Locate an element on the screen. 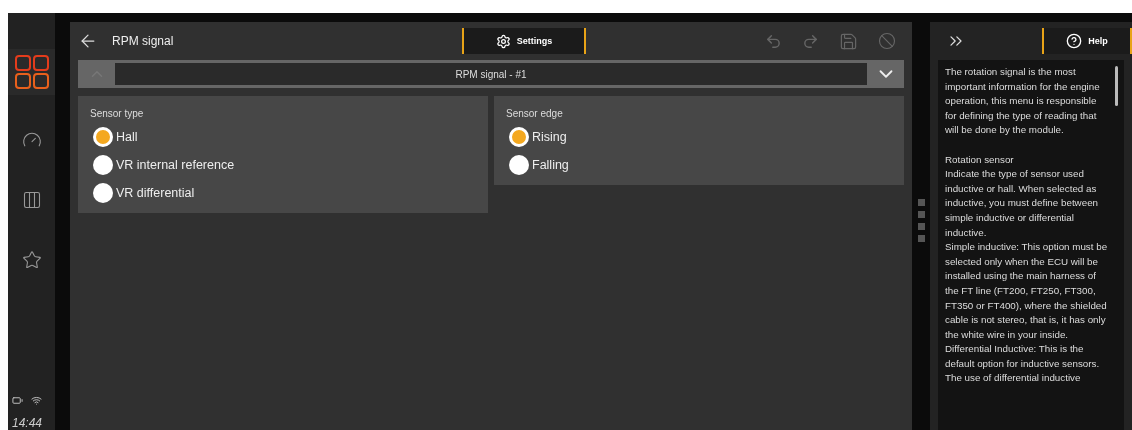  help-text: The rotation signal is the most important information for the engine operation, this menu is responsible for defining the type of reading that will be done by the module. is located at coordinates (1023, 101).